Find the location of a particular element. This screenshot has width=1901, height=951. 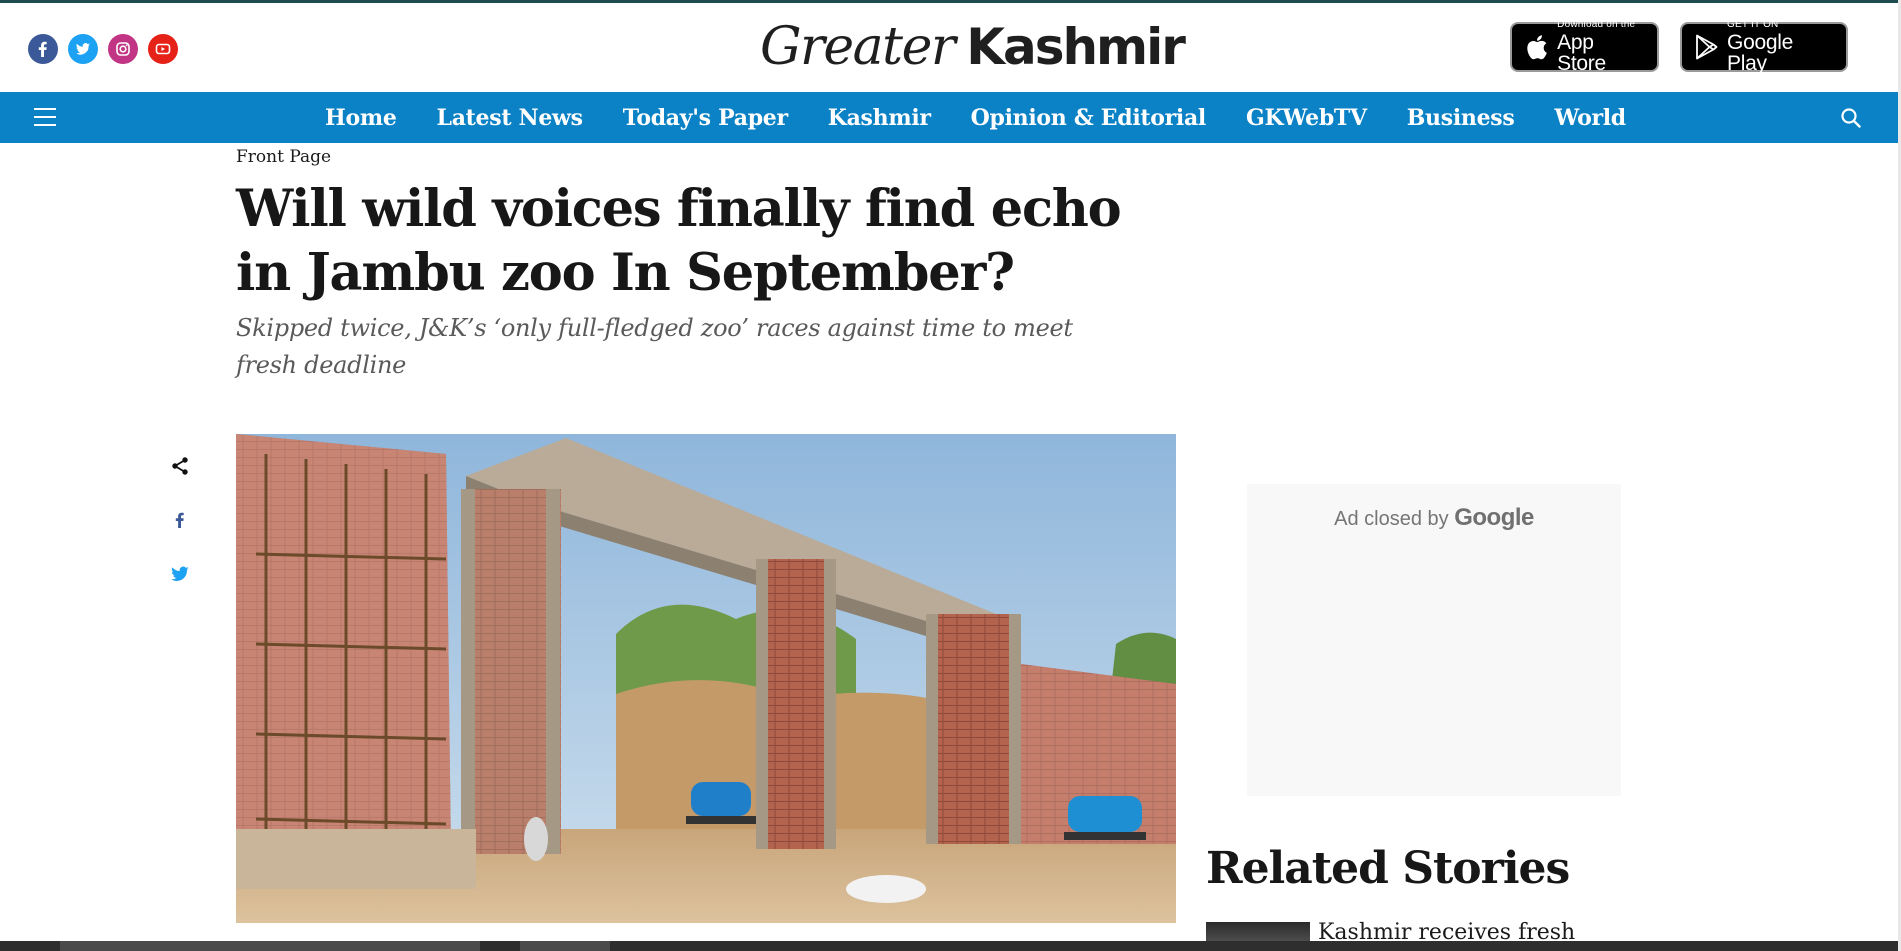

app-store-badge: Download on the App Store is located at coordinates (1584, 47).